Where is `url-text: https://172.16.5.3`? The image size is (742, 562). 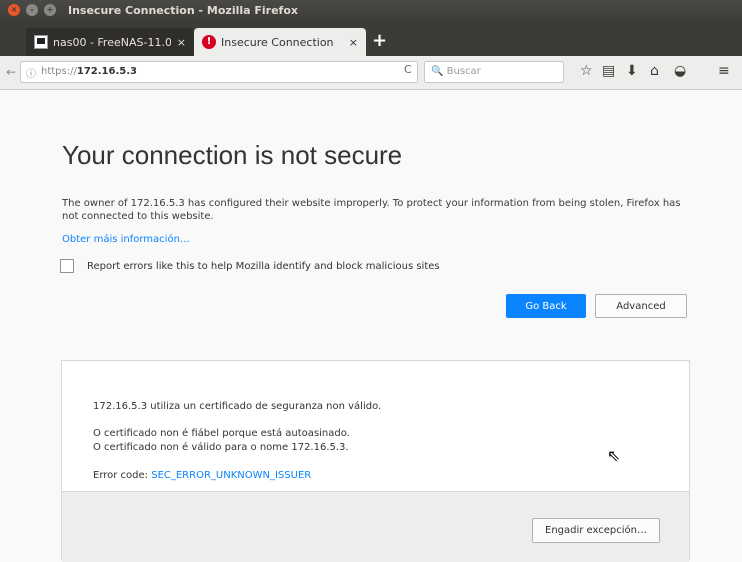 url-text: https://172.16.5.3 is located at coordinates (89, 71).